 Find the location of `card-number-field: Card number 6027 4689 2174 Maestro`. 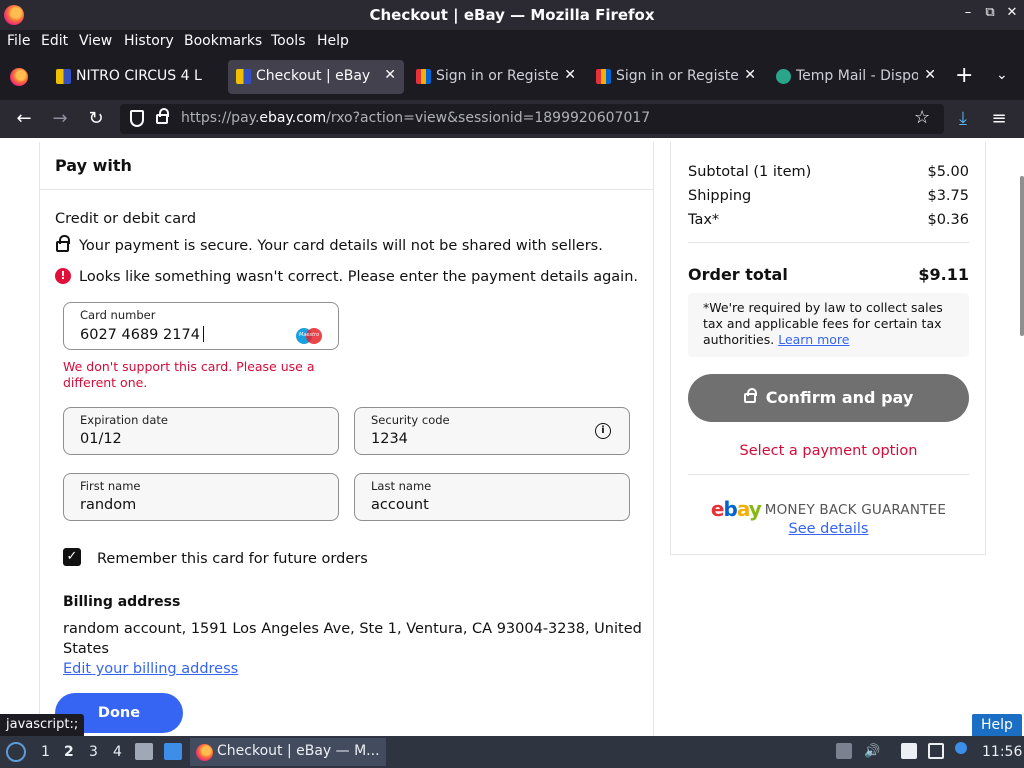

card-number-field: Card number 6027 4689 2174 Maestro is located at coordinates (201, 326).